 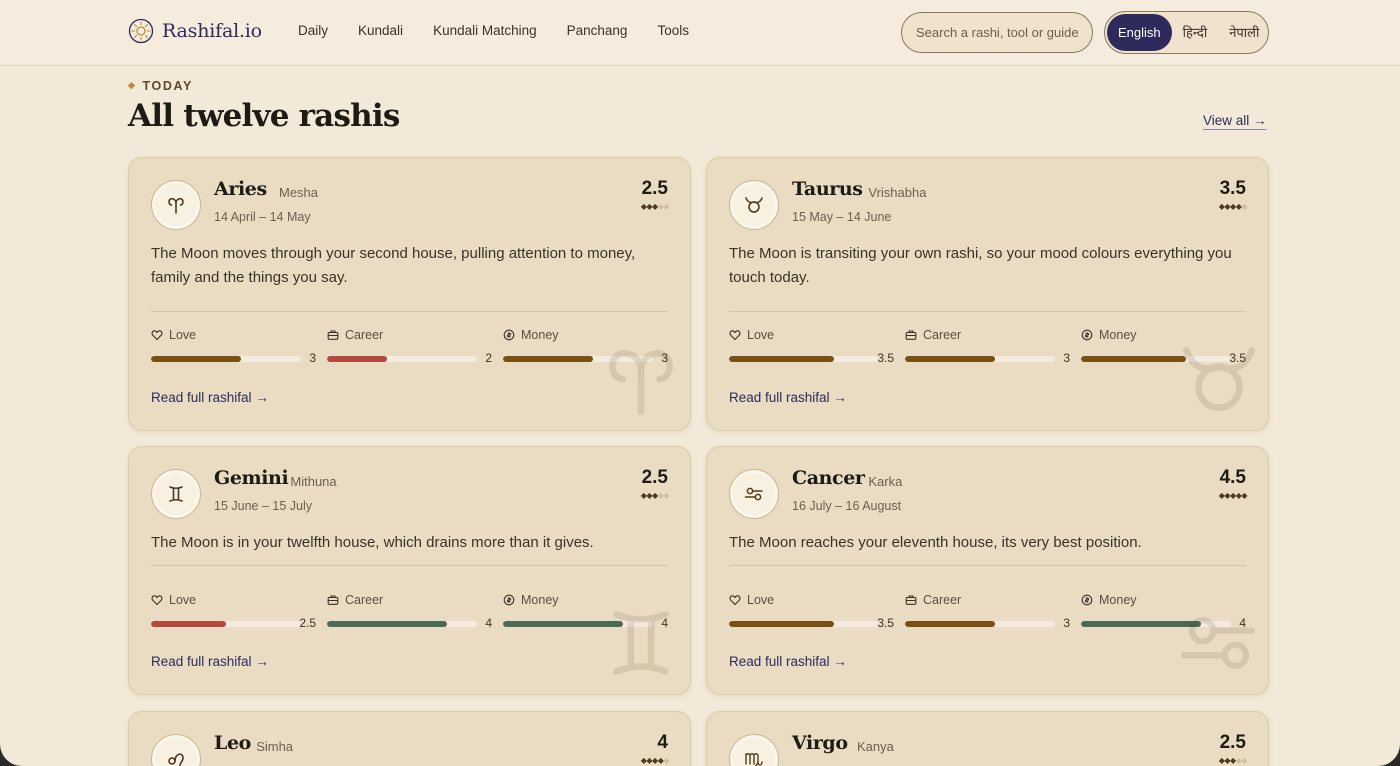 What do you see at coordinates (485, 30) in the screenshot?
I see `nav-kundali-matching: Kundali Matching` at bounding box center [485, 30].